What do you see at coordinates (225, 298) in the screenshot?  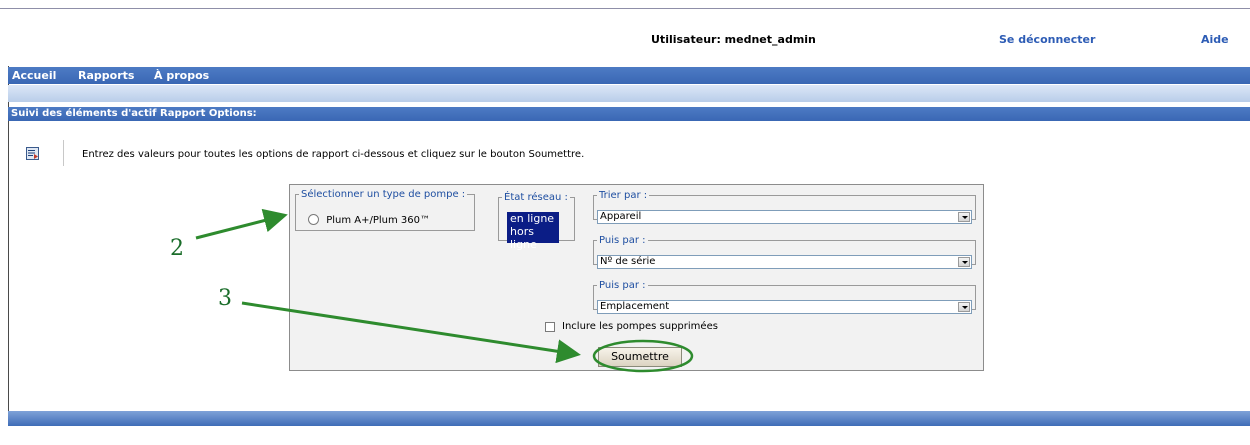 I see `annotation-label-3: 3` at bounding box center [225, 298].